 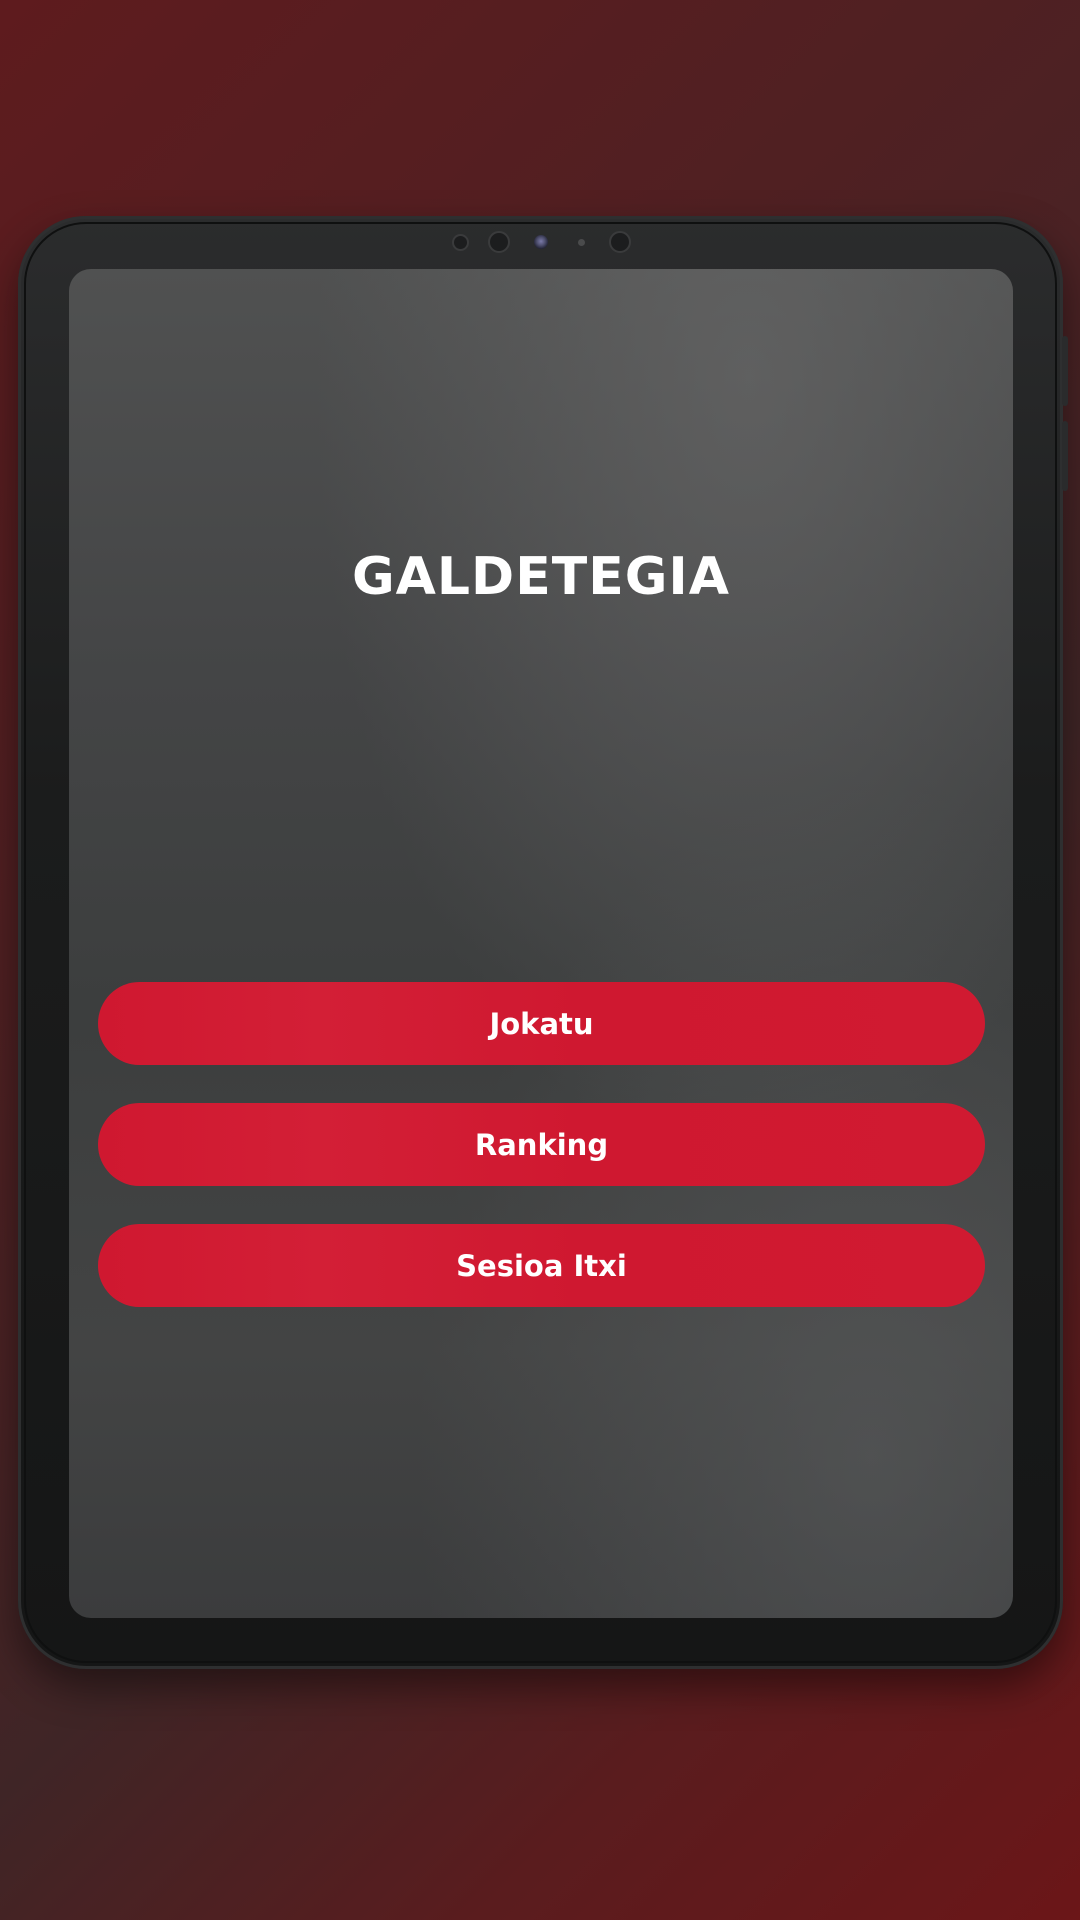 I want to click on volume-up-button, so click(x=1065, y=371).